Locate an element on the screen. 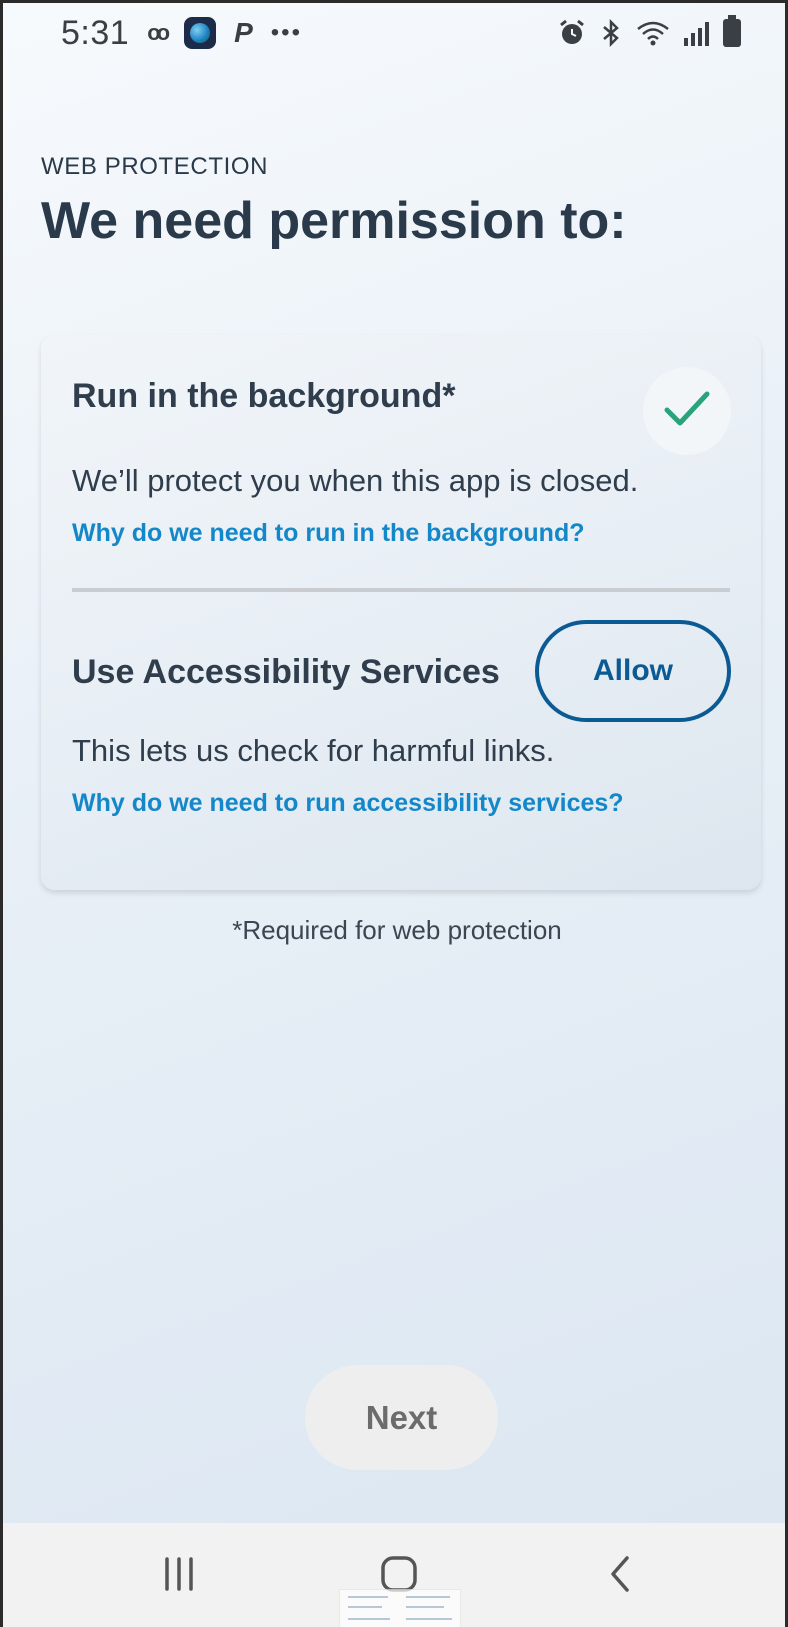 The width and height of the screenshot is (788, 1627). back-button is located at coordinates (620, 1575).